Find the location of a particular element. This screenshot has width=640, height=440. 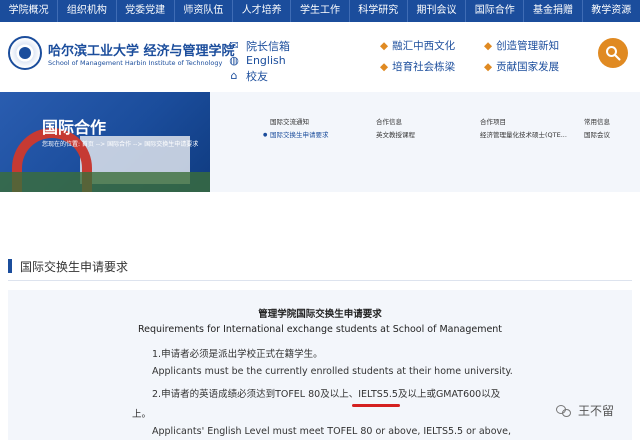

nav-item-organization: 组织机构 is located at coordinates (87, 11).